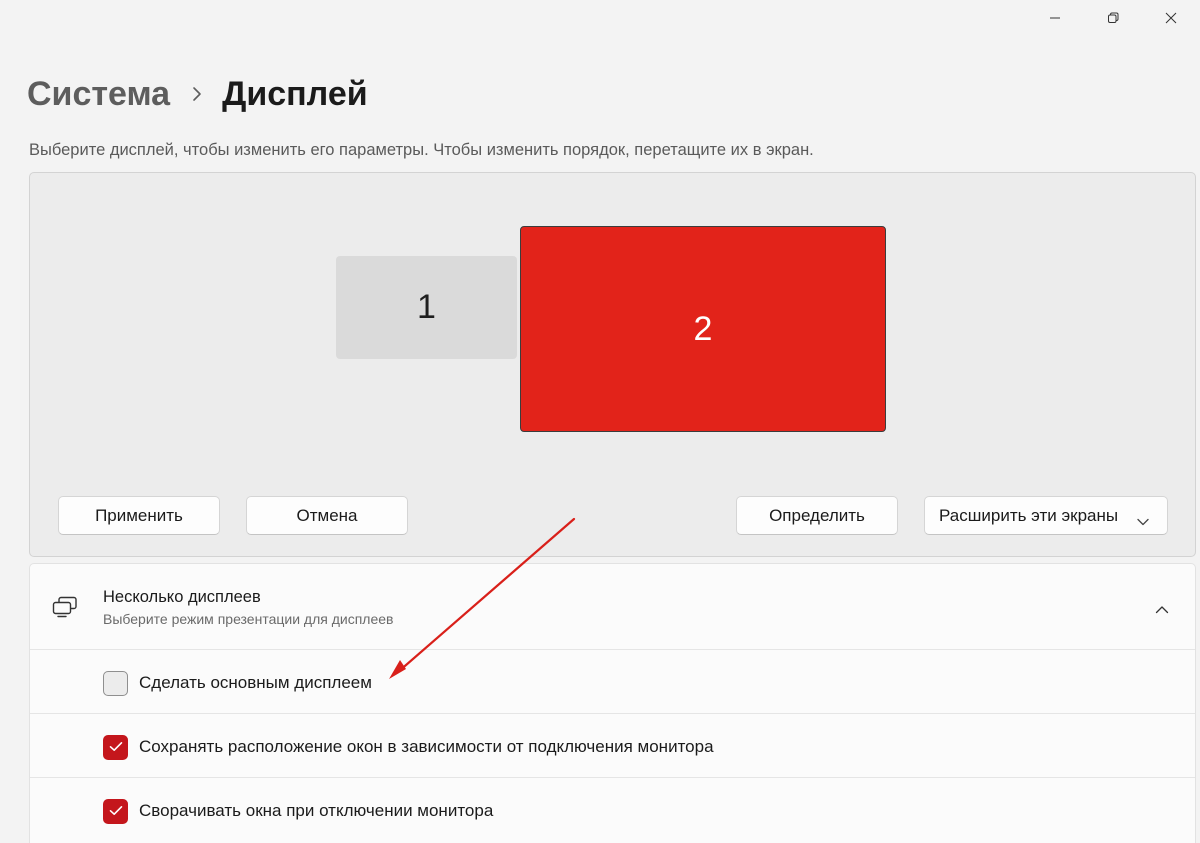  Describe the element at coordinates (98, 94) in the screenshot. I see `breadcrumb-parent-link: Система` at that location.